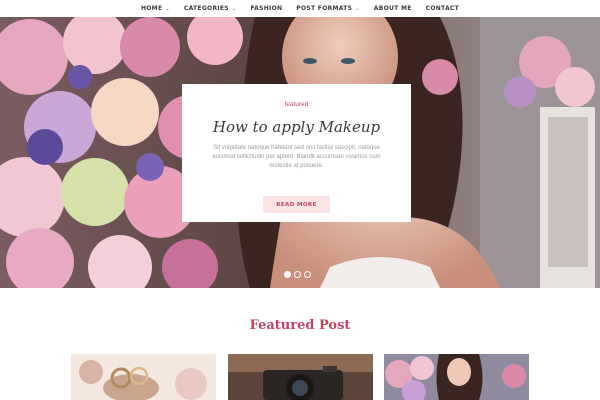 The image size is (600, 400). What do you see at coordinates (296, 104) in the screenshot?
I see `slide-category: featured` at bounding box center [296, 104].